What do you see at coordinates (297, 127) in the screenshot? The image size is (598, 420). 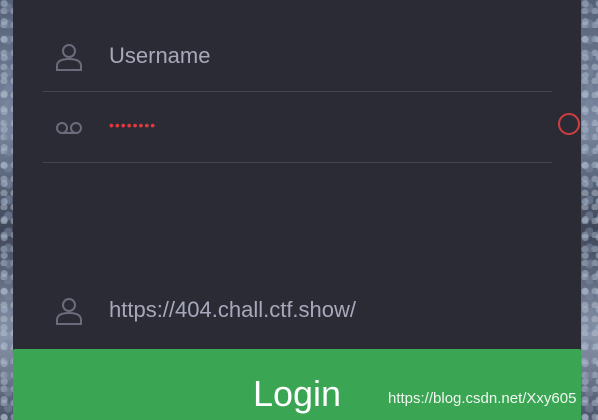 I see `password-field: ••••••••` at bounding box center [297, 127].